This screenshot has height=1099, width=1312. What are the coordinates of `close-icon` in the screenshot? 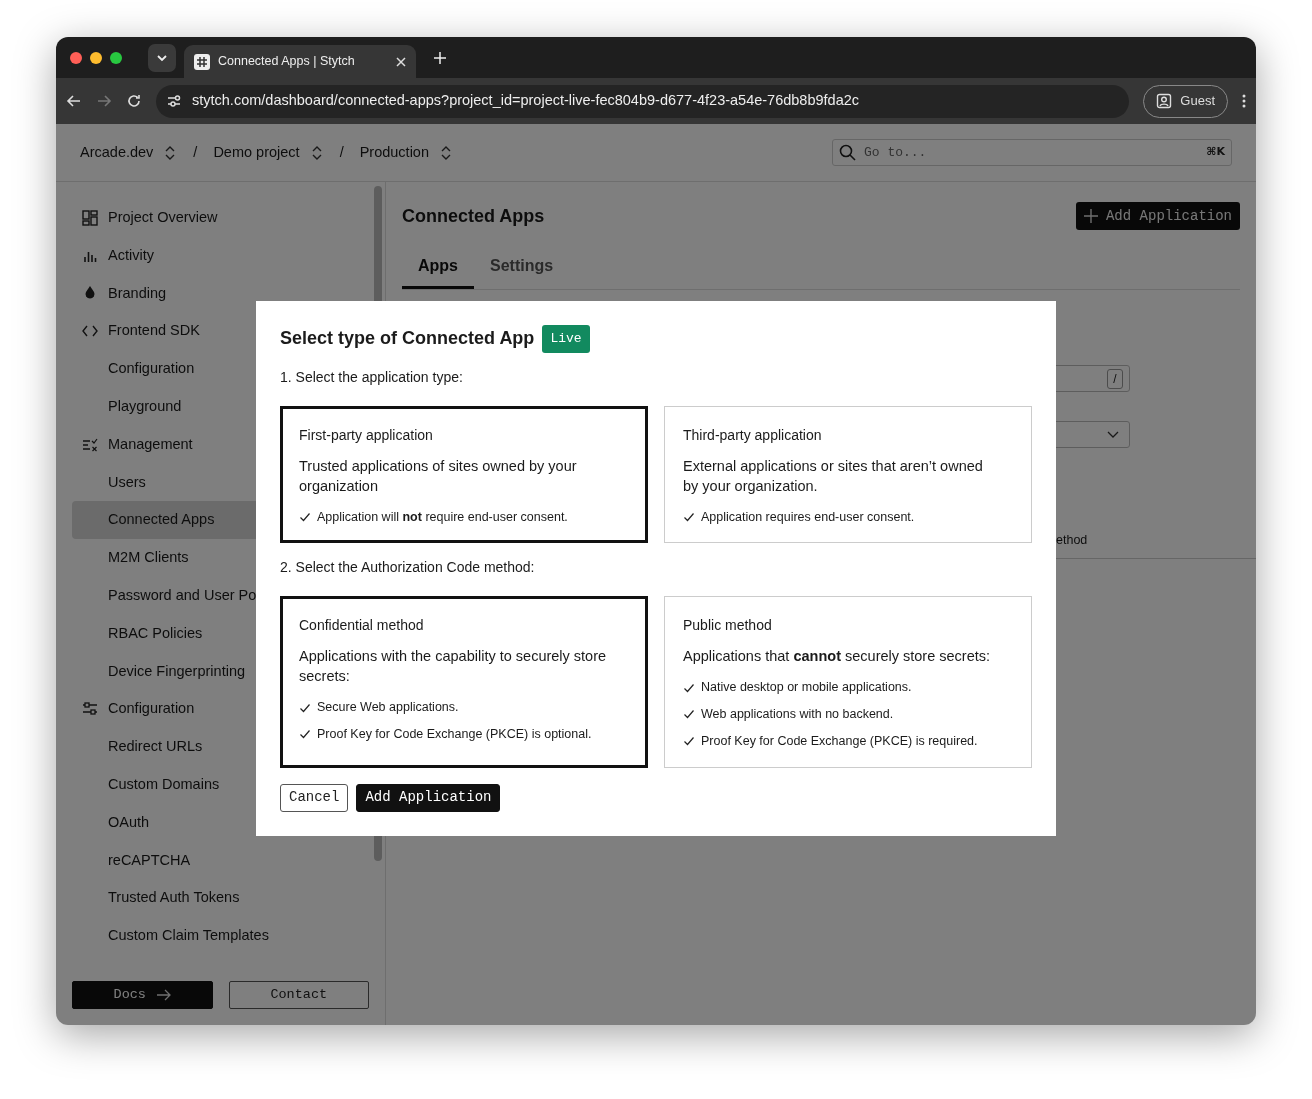 It's located at (401, 61).